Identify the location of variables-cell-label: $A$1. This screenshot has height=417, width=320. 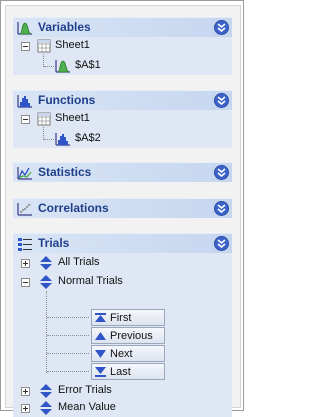
(88, 65).